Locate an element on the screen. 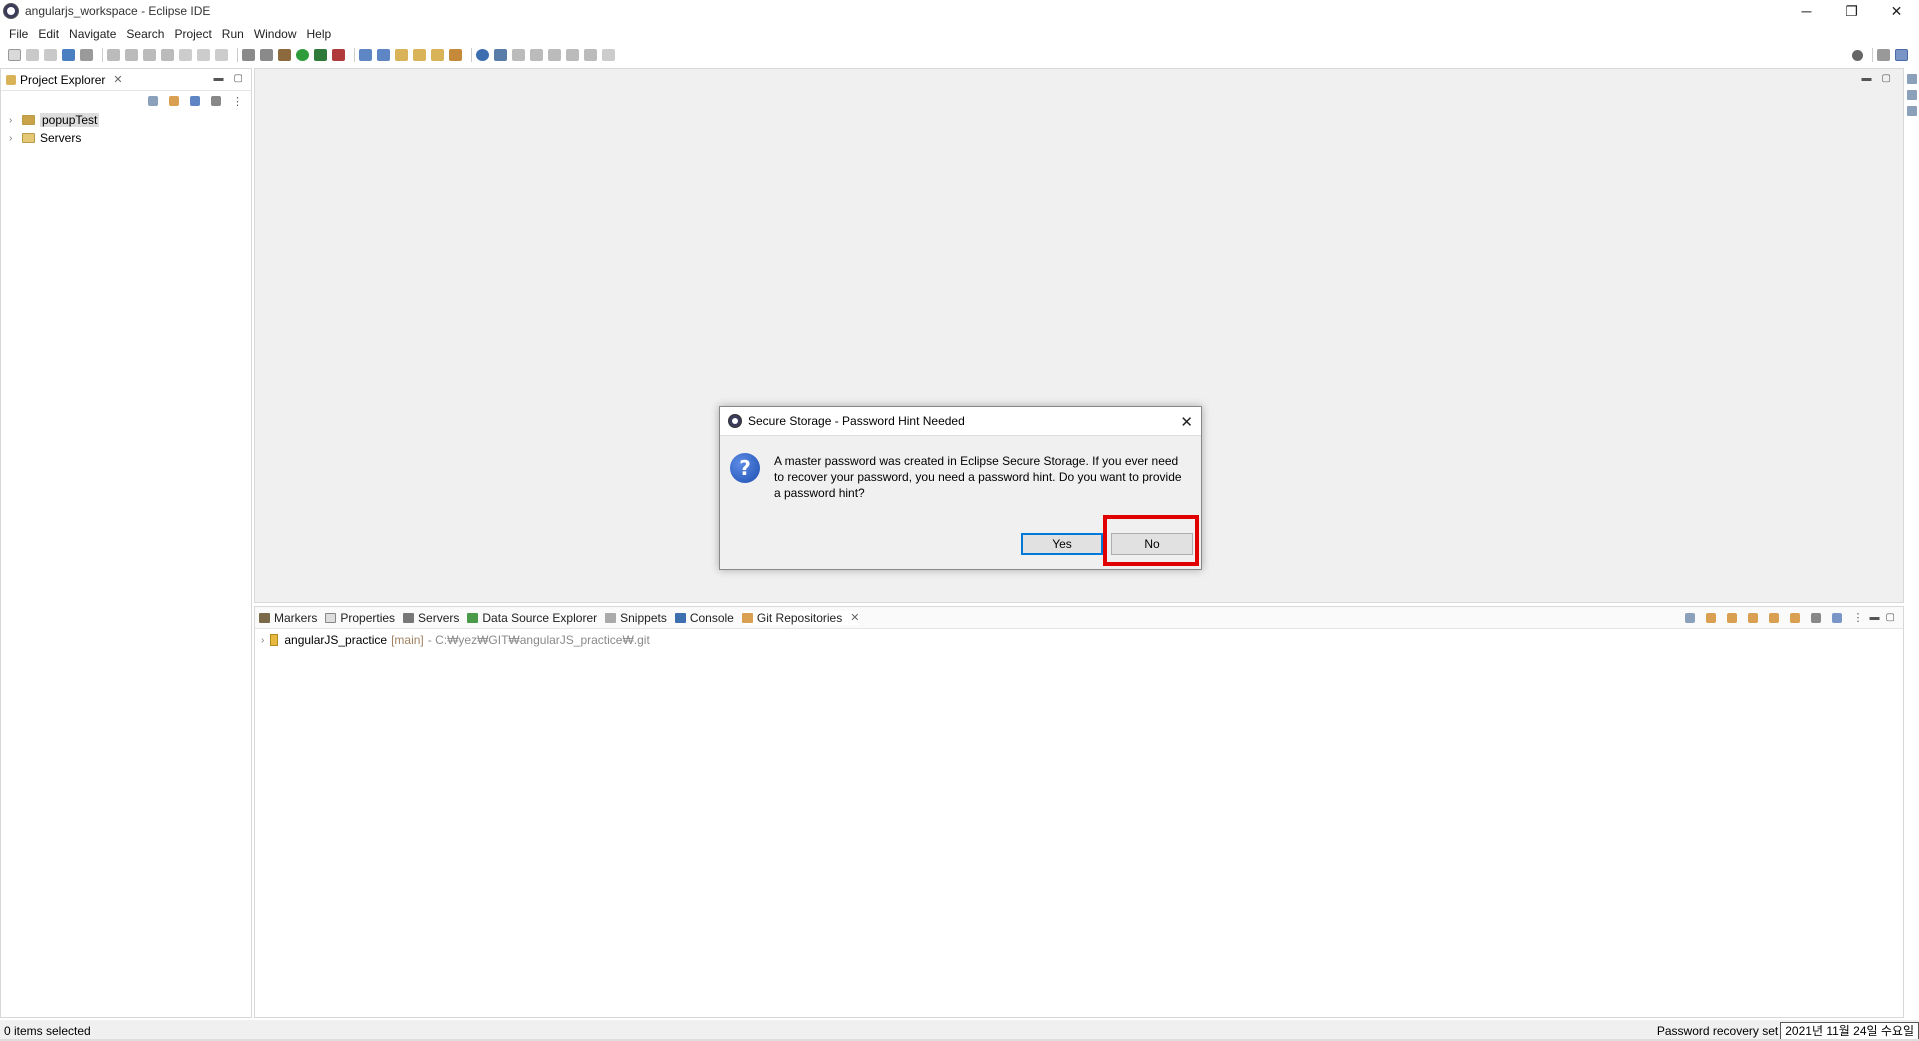 The width and height of the screenshot is (1919, 1041). yes-button: Yes is located at coordinates (1062, 544).